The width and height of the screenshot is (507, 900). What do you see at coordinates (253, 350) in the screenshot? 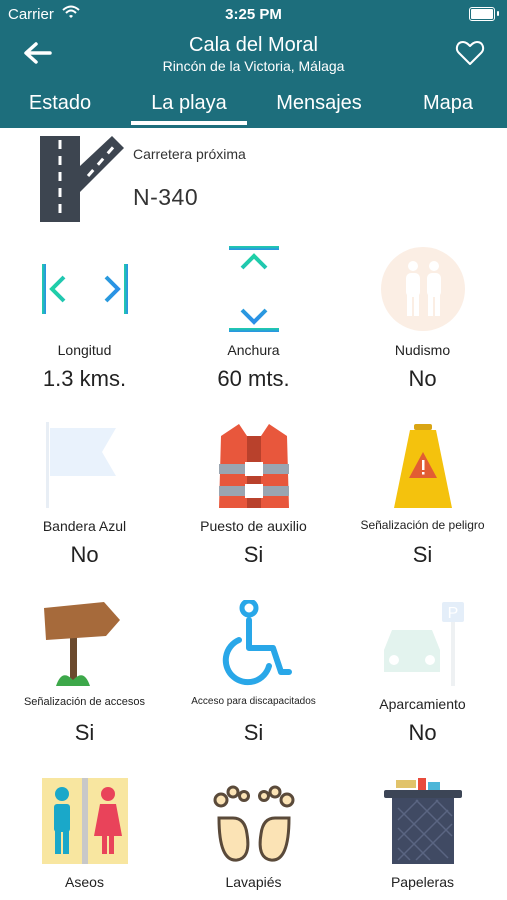
I see `feature-label: Anchura` at bounding box center [253, 350].